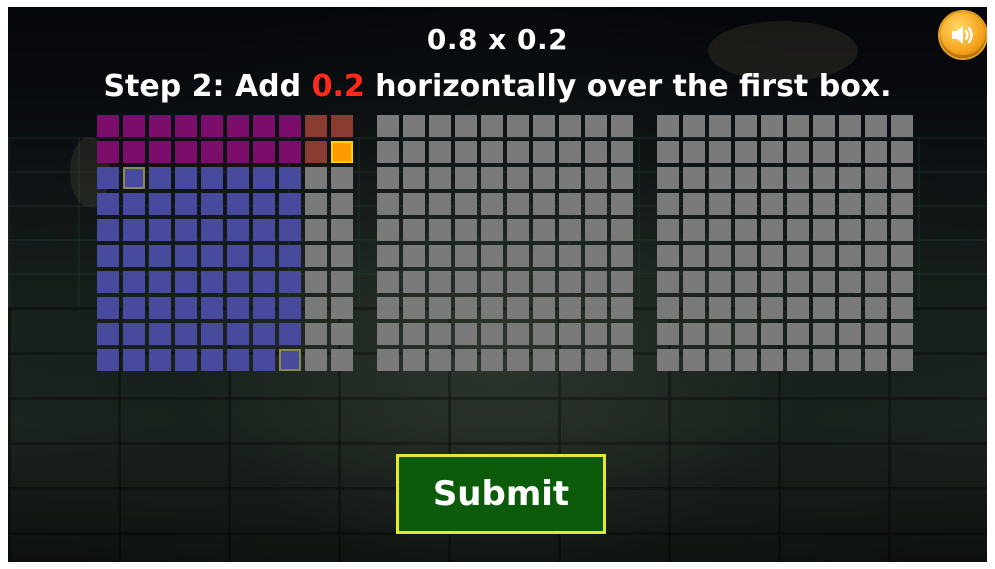  What do you see at coordinates (316, 308) in the screenshot?
I see `grid-1-cell-r8-c9` at bounding box center [316, 308].